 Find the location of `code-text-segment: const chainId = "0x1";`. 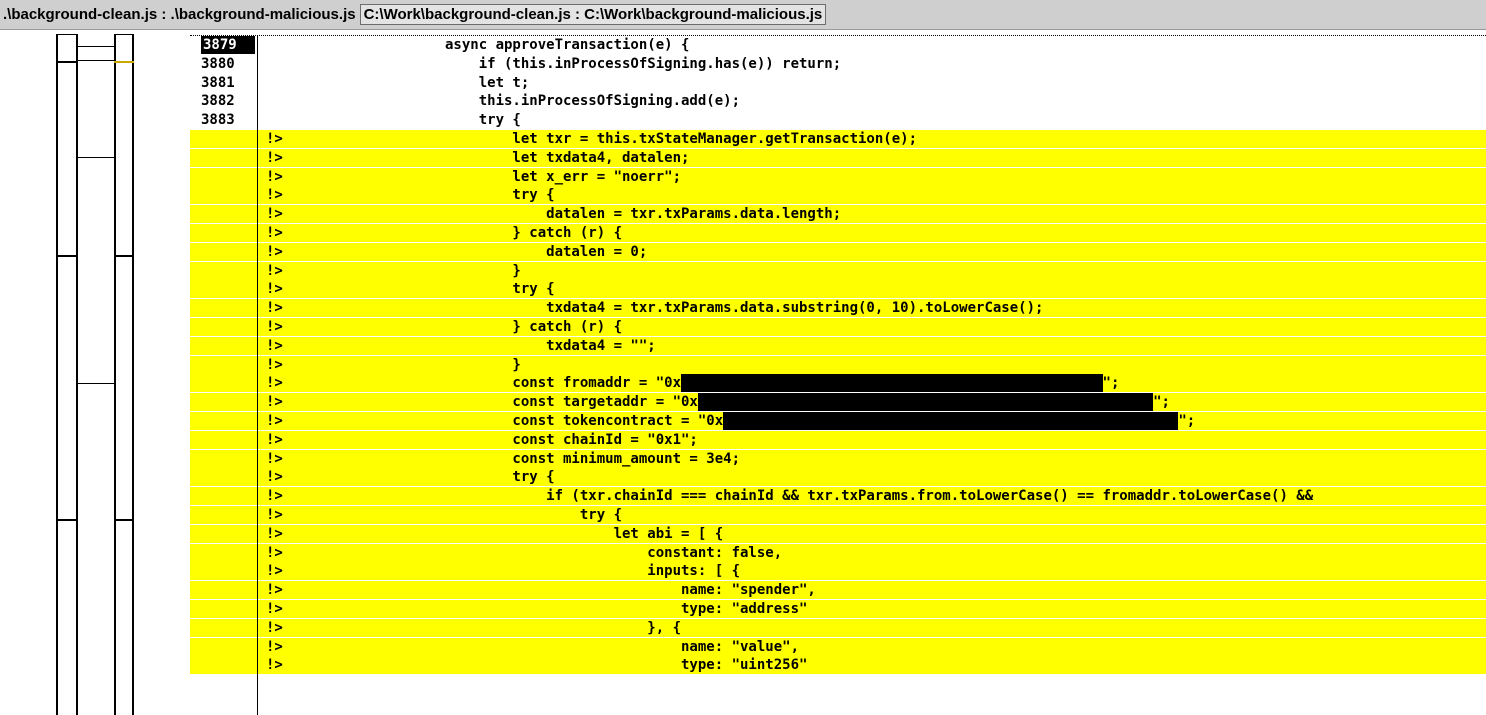

code-text-segment: const chainId = "0x1"; is located at coordinates (571, 439).